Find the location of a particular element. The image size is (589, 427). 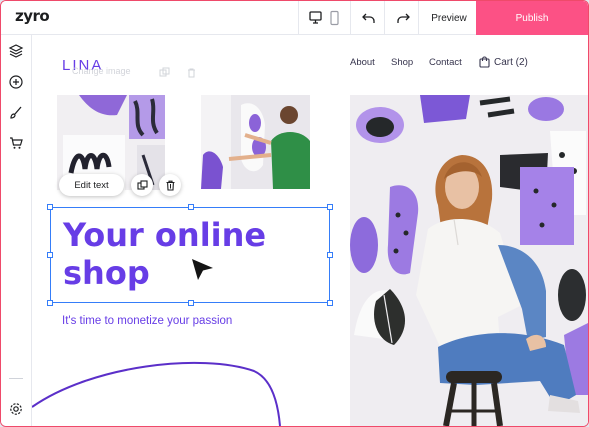

top-bar: zyro Preview Publish is located at coordinates (294, 18).